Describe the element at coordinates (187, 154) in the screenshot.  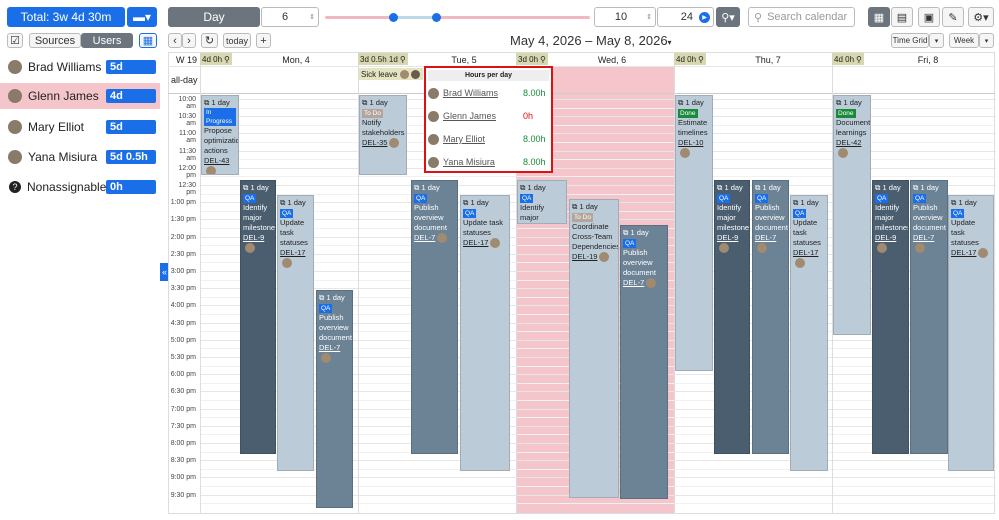
I see `time-label: 11:30 am` at that location.